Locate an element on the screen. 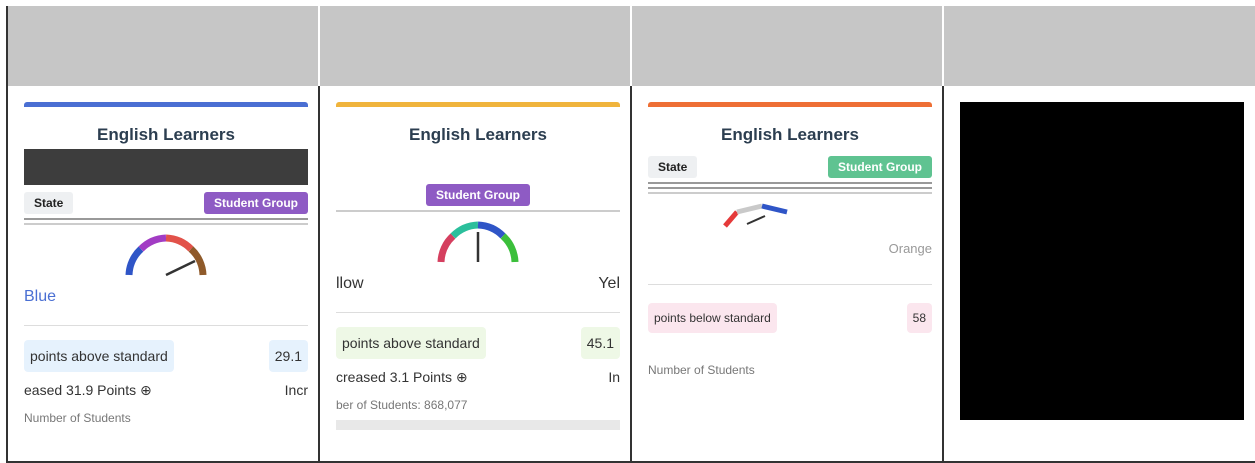 The image size is (1255, 463). change-text: creased 3.1 Points is located at coordinates (394, 377).